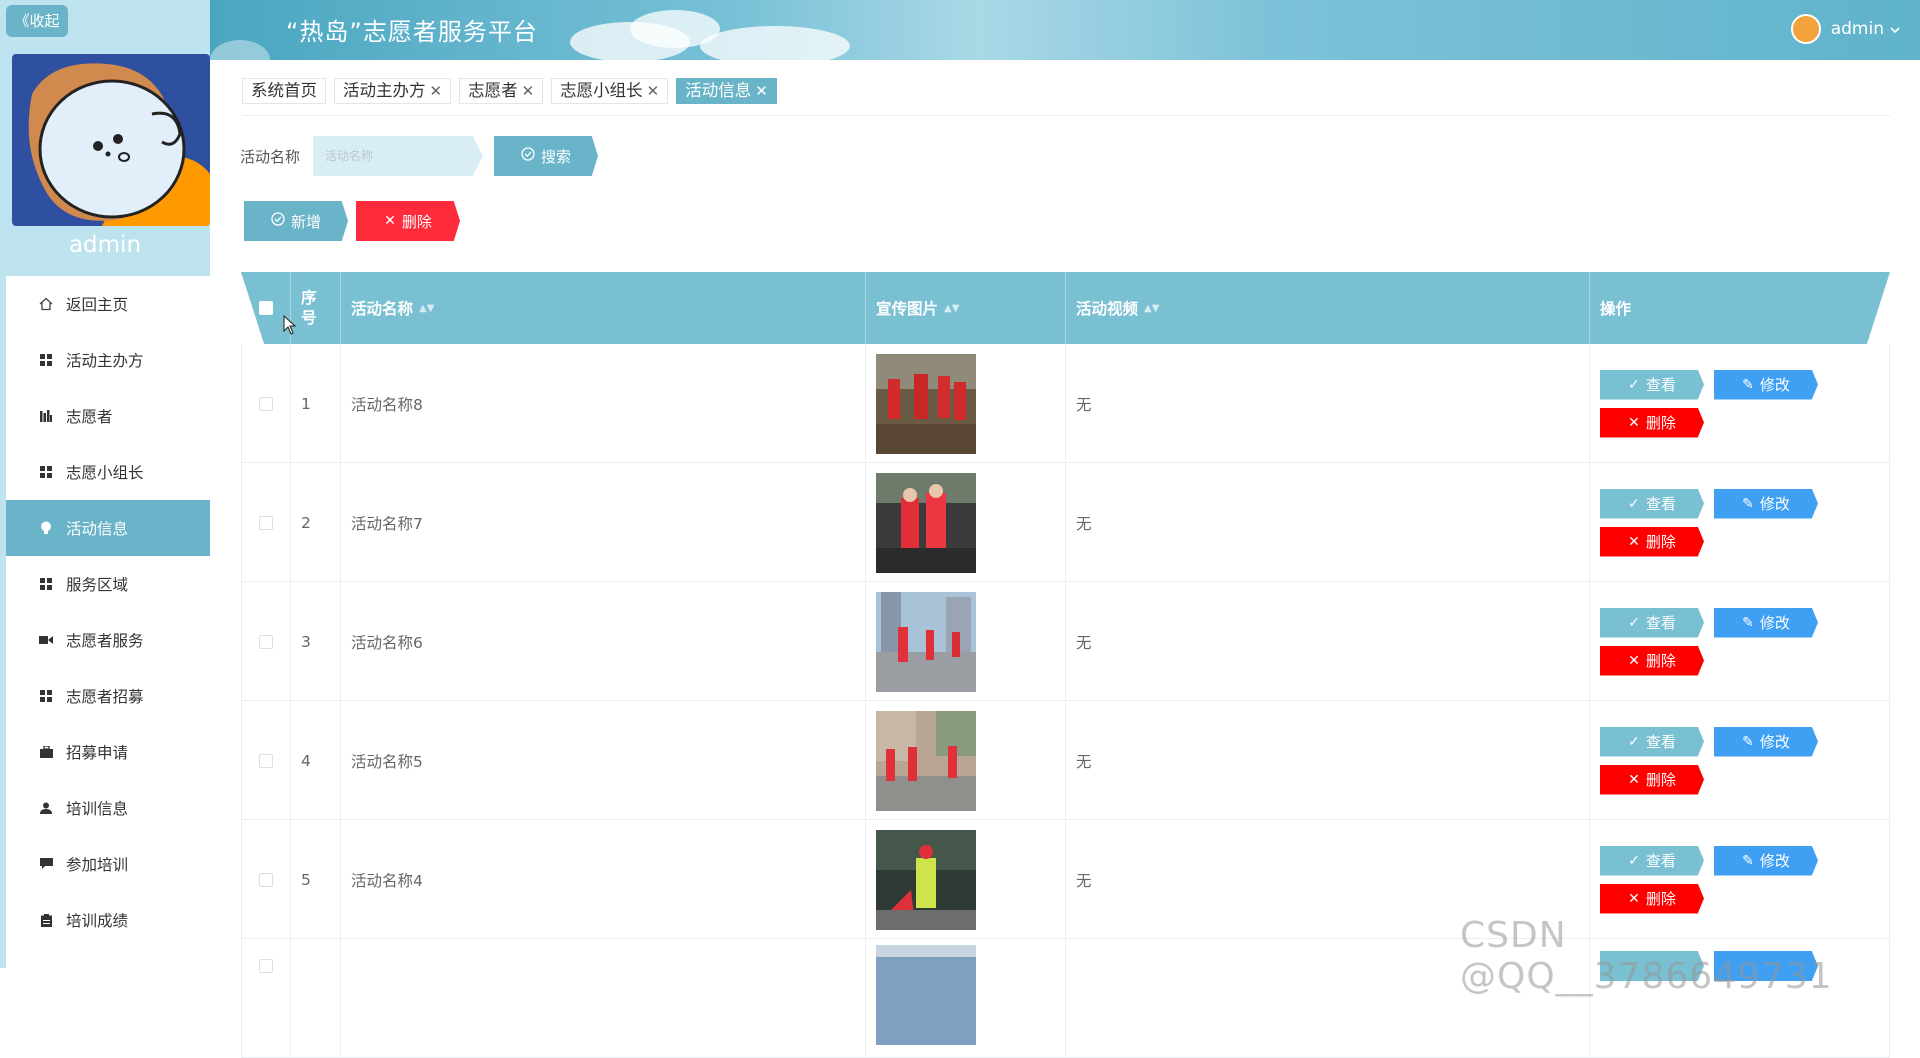 Image resolution: width=1920 pixels, height=1058 pixels. I want to click on sidebar-item-label: 志愿者服务, so click(105, 641).